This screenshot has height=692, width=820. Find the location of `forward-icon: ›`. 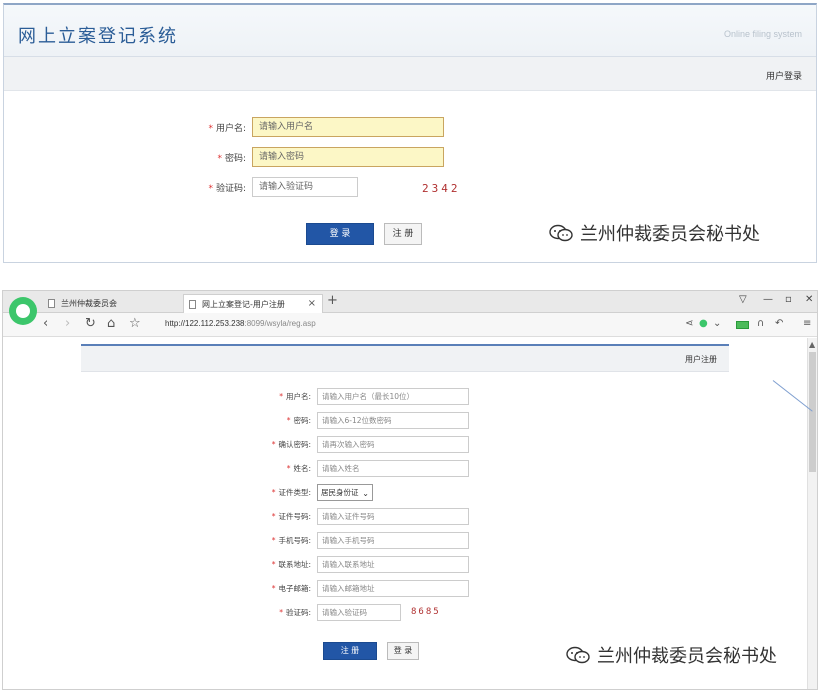

forward-icon: › is located at coordinates (67, 324).